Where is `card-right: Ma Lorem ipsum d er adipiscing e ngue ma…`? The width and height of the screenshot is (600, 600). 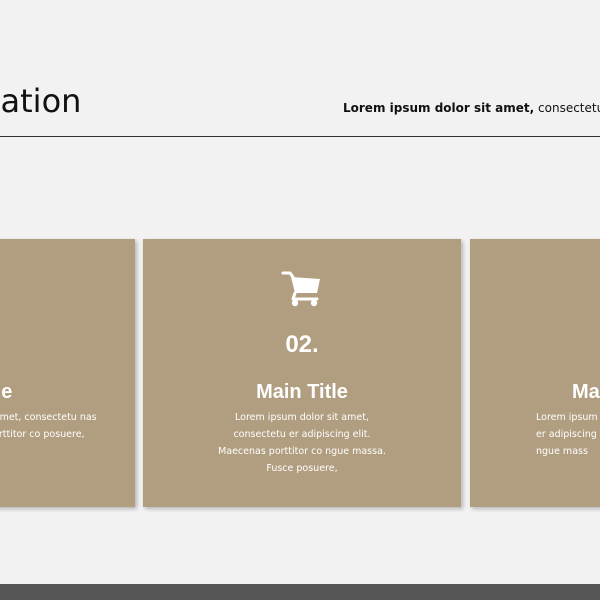
card-right: Ma Lorem ipsum d er adipiscing e ngue ma… is located at coordinates (535, 373).